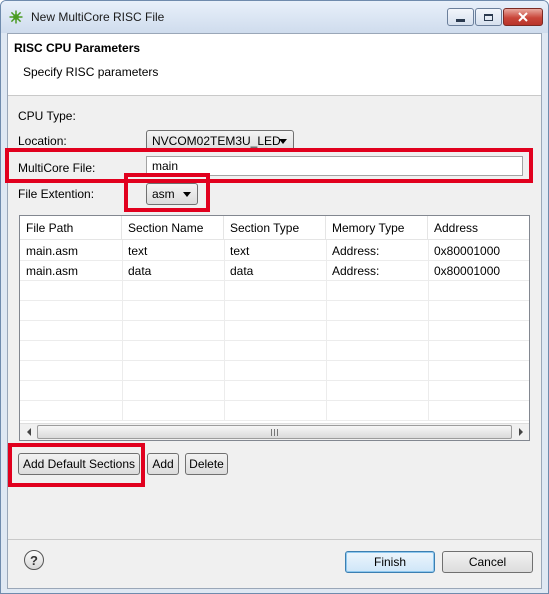 Image resolution: width=549 pixels, height=594 pixels. What do you see at coordinates (274, 539) in the screenshot?
I see `footer-separator` at bounding box center [274, 539].